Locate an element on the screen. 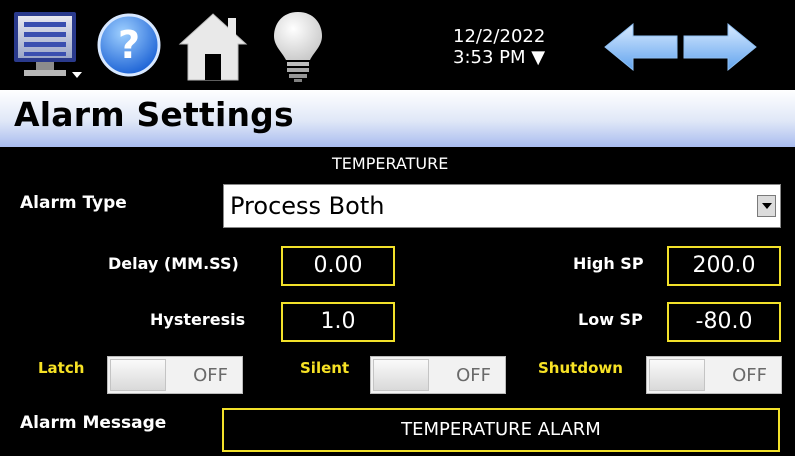 This screenshot has width=795, height=456. shutdown-state: OFF is located at coordinates (749, 375).